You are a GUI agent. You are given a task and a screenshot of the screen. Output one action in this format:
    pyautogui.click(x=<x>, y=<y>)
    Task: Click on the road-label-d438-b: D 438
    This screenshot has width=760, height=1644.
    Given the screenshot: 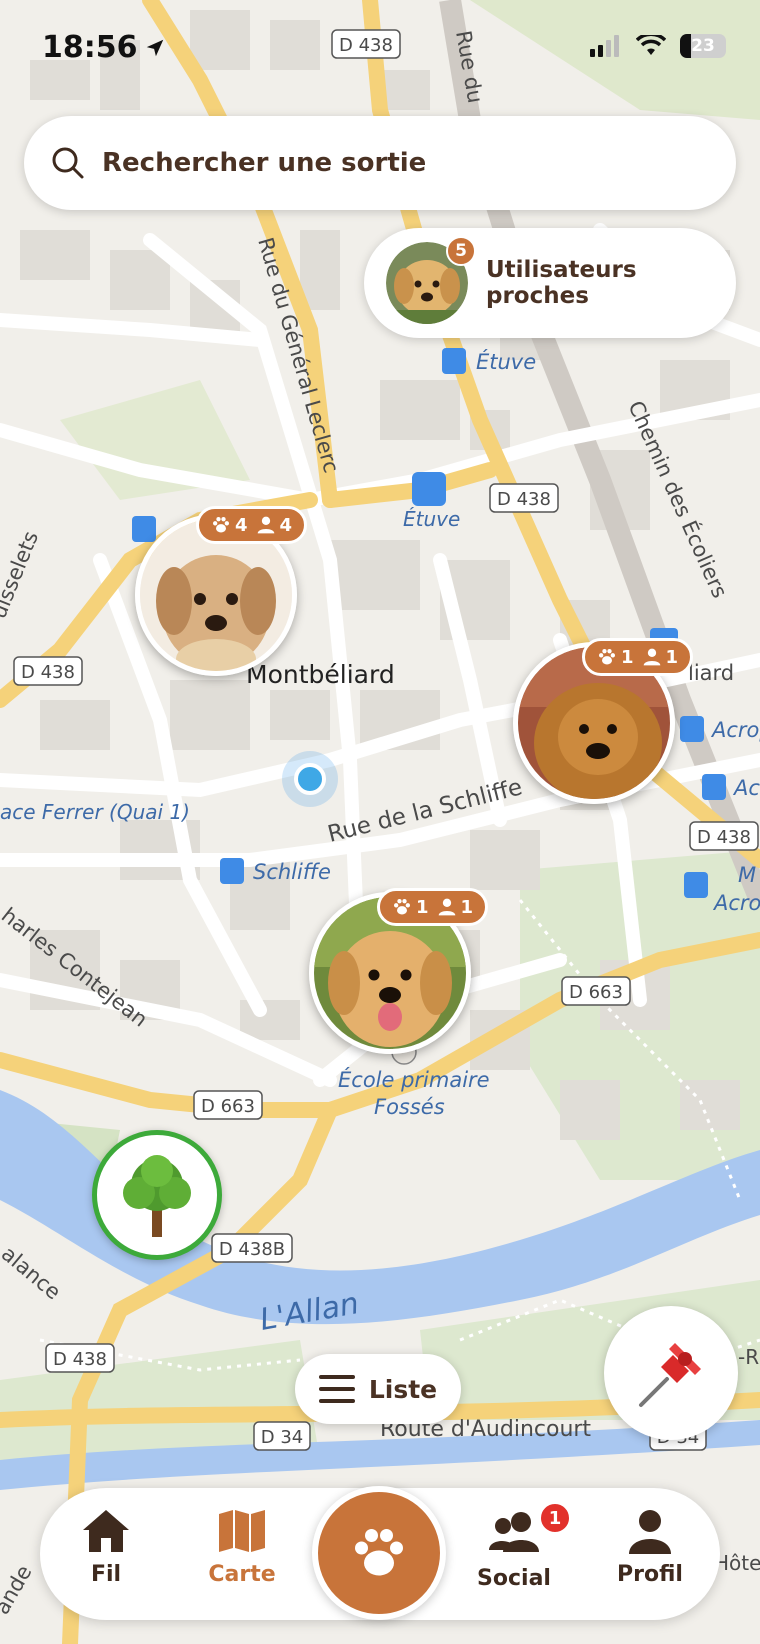 What is the action you would take?
    pyautogui.click(x=524, y=499)
    